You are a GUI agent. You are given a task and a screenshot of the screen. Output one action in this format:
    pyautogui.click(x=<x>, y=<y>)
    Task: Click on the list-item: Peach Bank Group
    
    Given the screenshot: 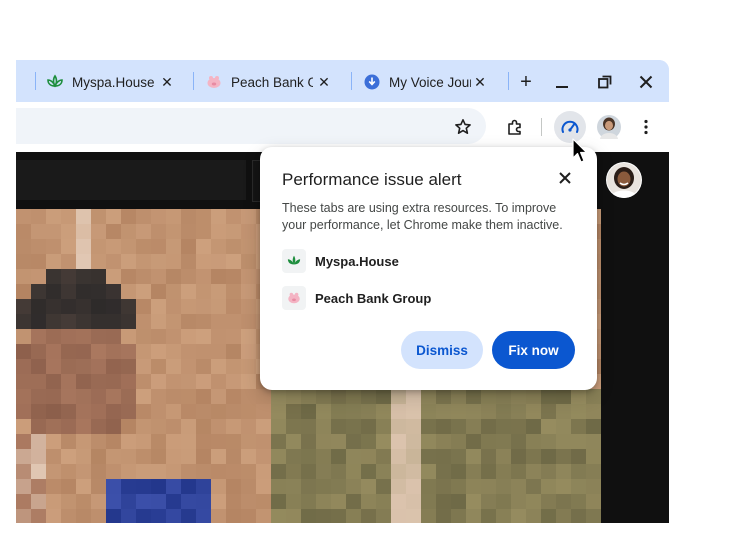 What is the action you would take?
    pyautogui.click(x=356, y=298)
    